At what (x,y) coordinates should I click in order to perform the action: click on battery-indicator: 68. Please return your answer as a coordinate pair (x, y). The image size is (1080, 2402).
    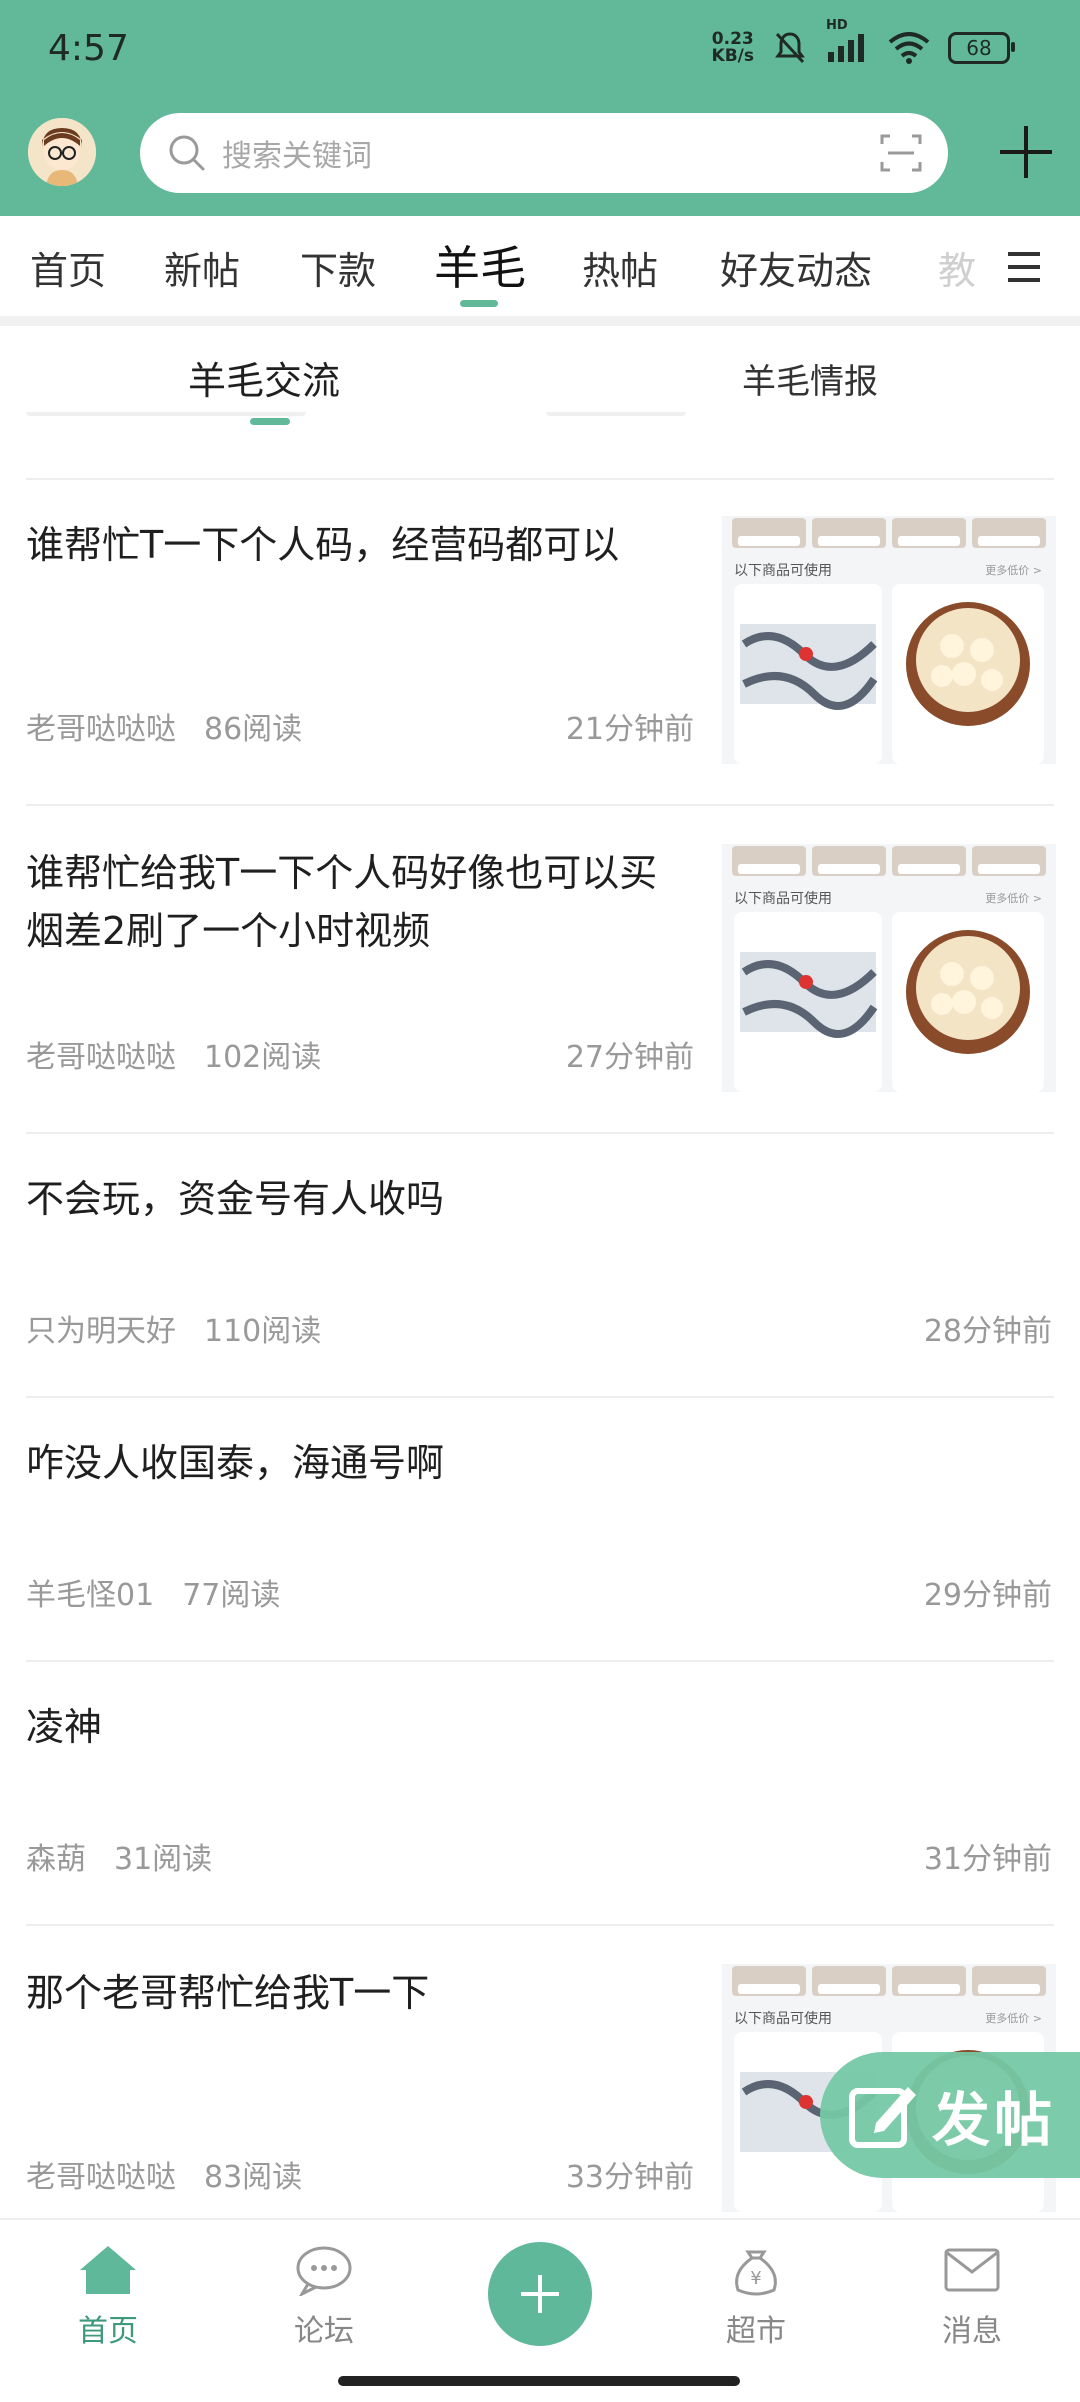
    Looking at the image, I should click on (981, 48).